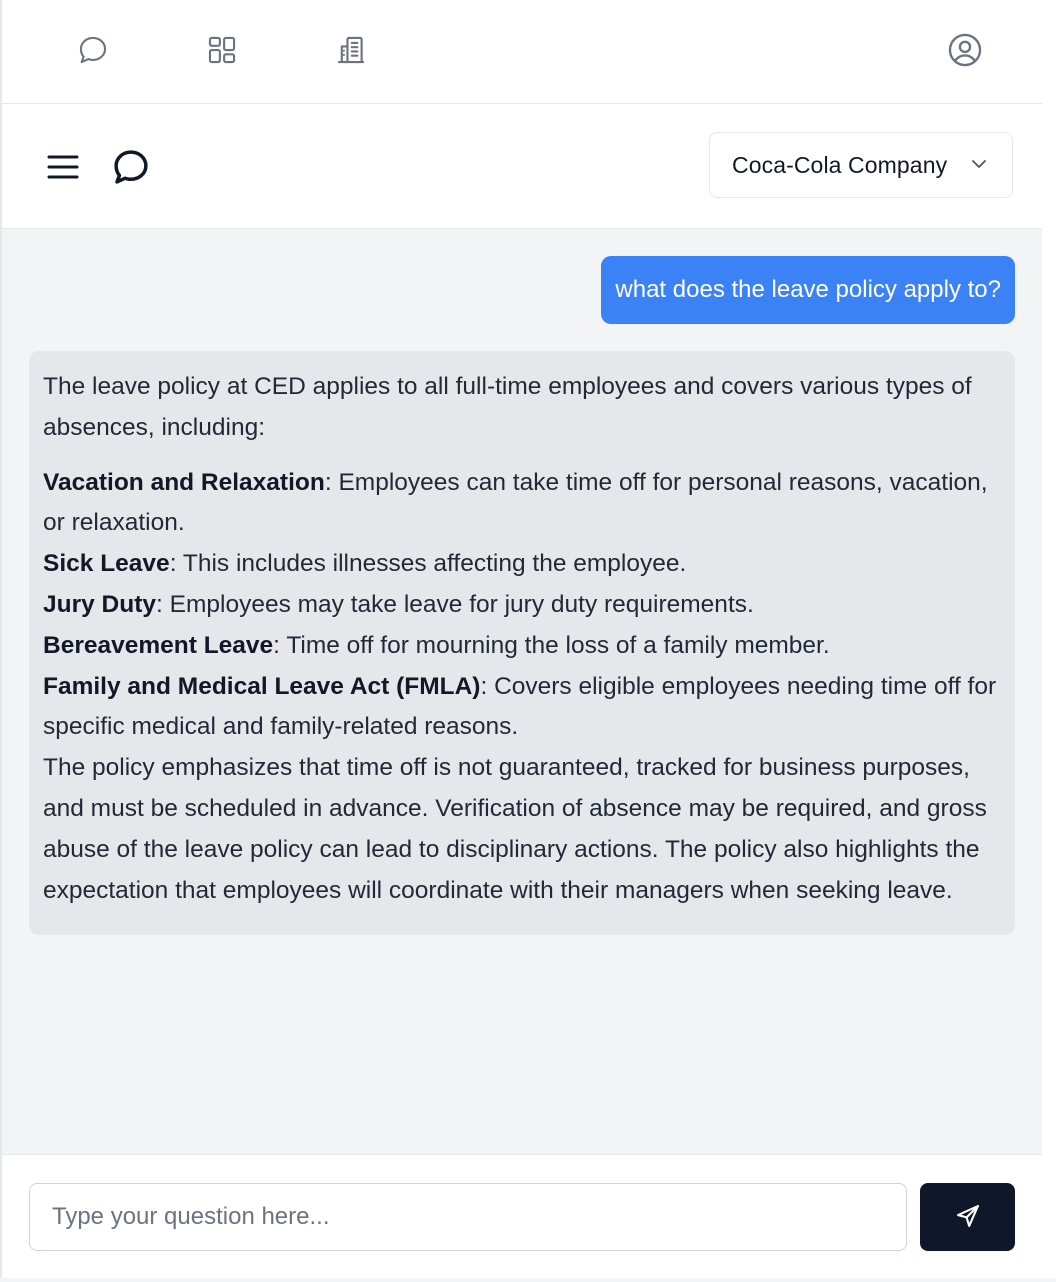 The height and width of the screenshot is (1282, 1056). I want to click on policy-item-term: Vacation and Relaxation, so click(184, 482).